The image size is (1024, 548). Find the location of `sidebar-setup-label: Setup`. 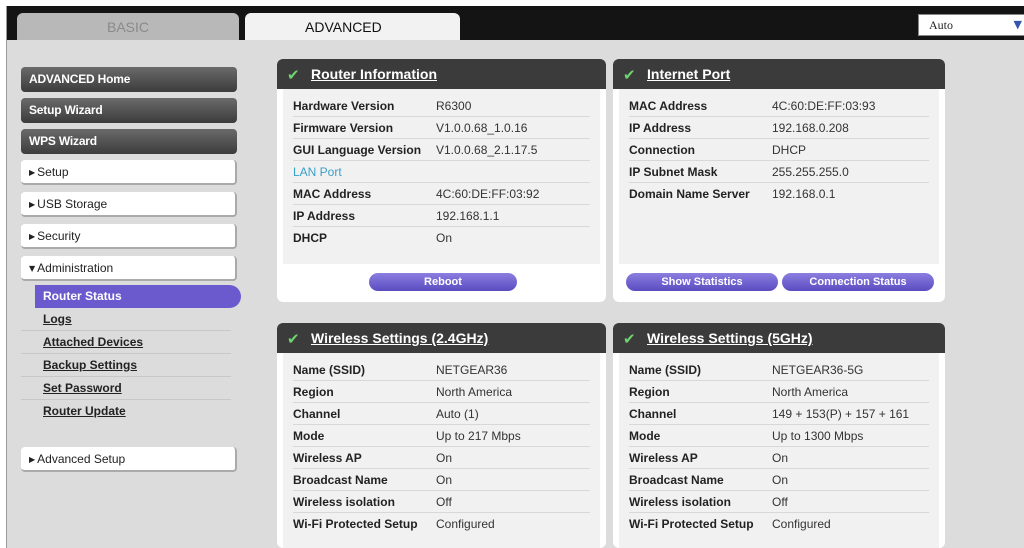

sidebar-setup-label: Setup is located at coordinates (53, 172).